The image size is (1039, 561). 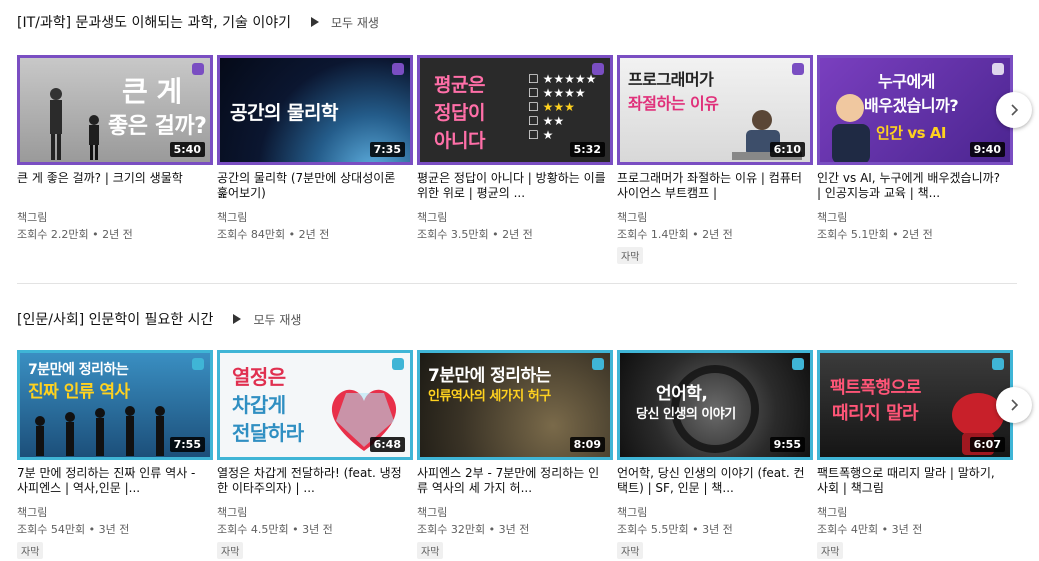 I want to click on thumbnail-text: 큰 게, so click(x=152, y=91).